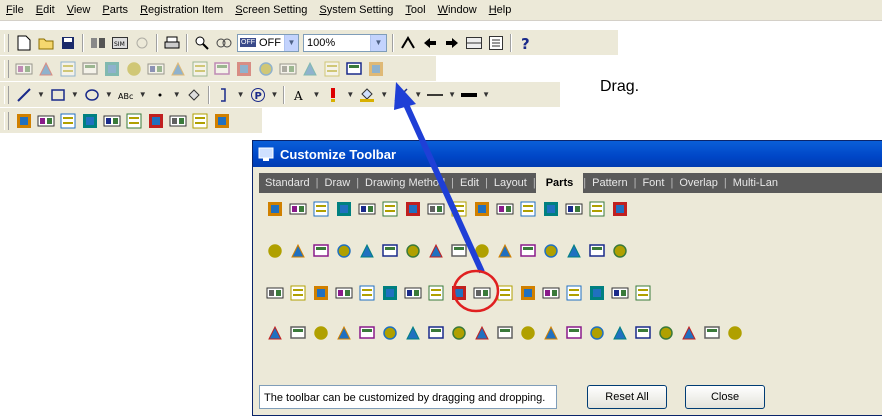  Describe the element at coordinates (120, 43) in the screenshot. I see `simulator-icon: SIM` at that location.